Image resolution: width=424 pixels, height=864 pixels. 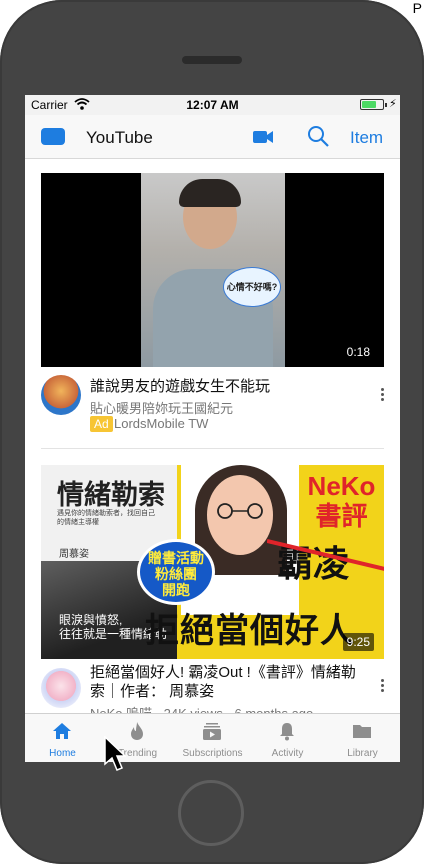 I want to click on promo-line: 開跑, so click(x=176, y=590).